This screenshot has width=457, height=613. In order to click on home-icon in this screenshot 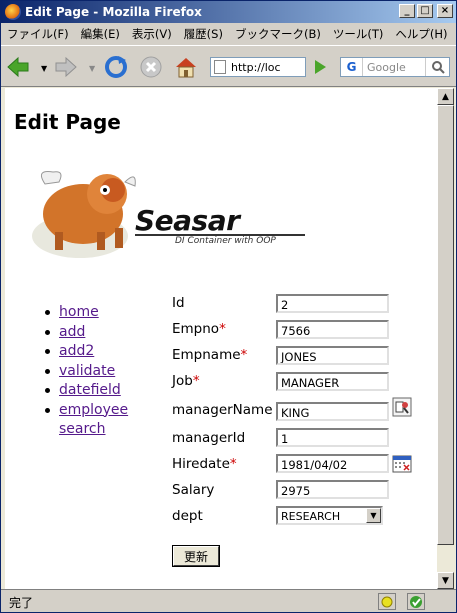, I will do `click(186, 68)`.